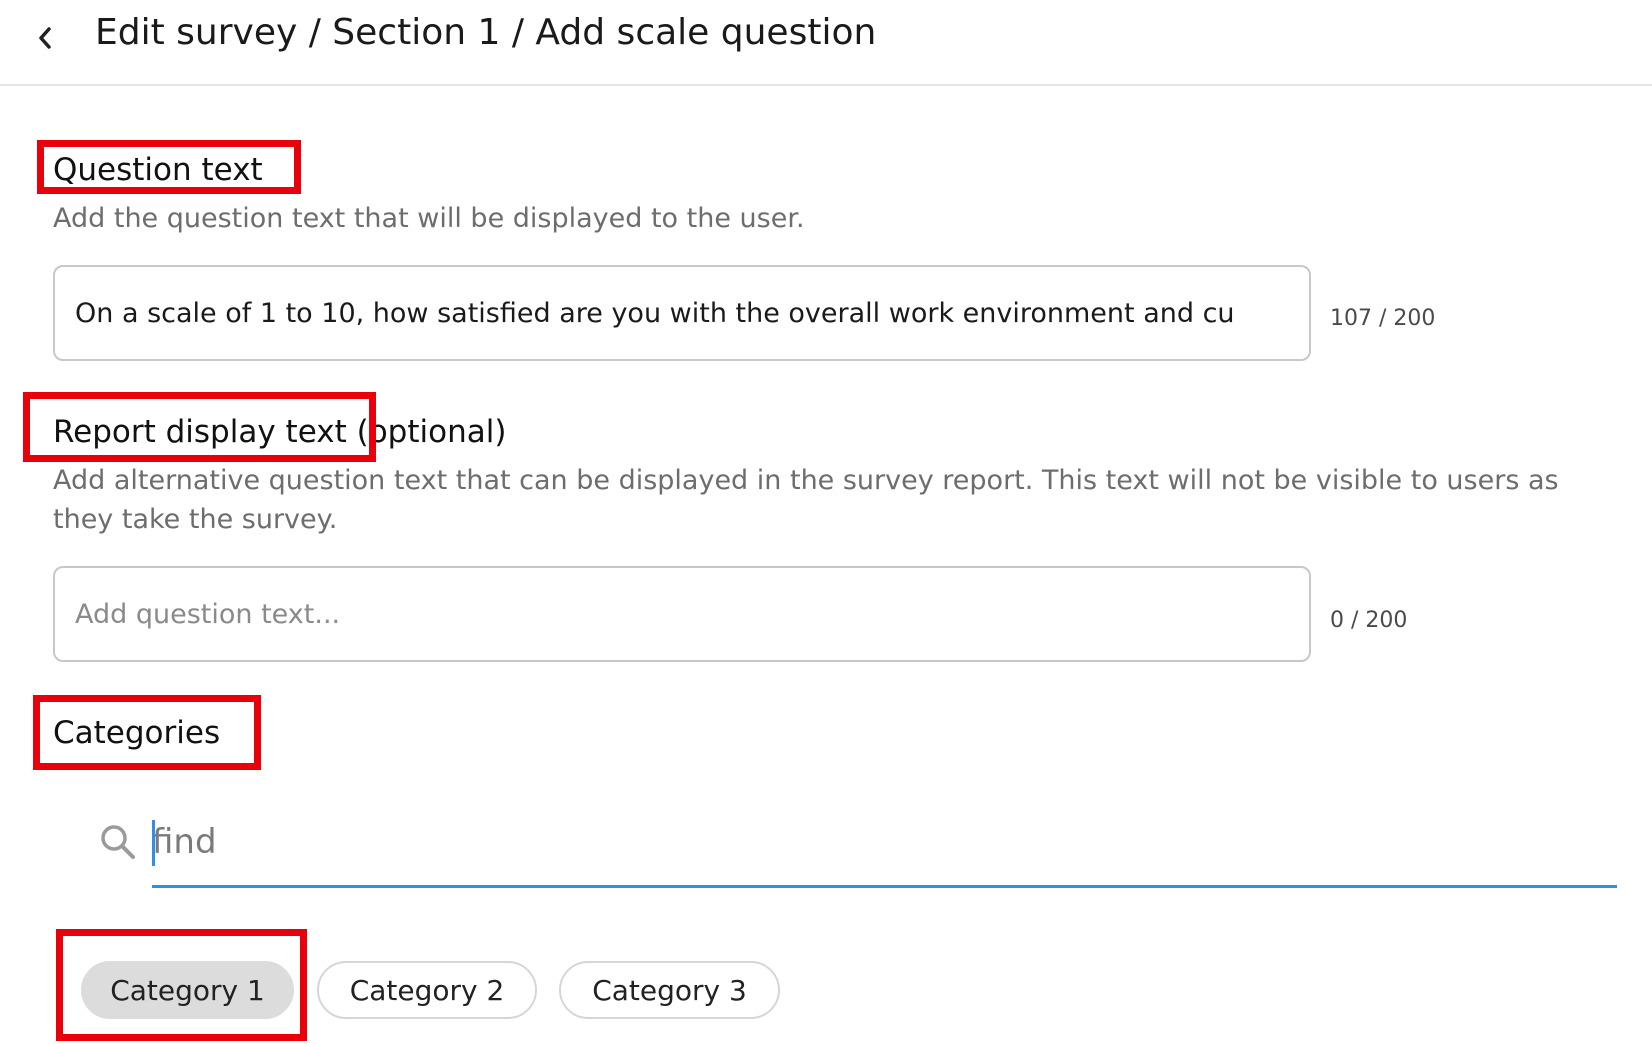 The width and height of the screenshot is (1652, 1044). I want to click on question-text-input, so click(682, 313).